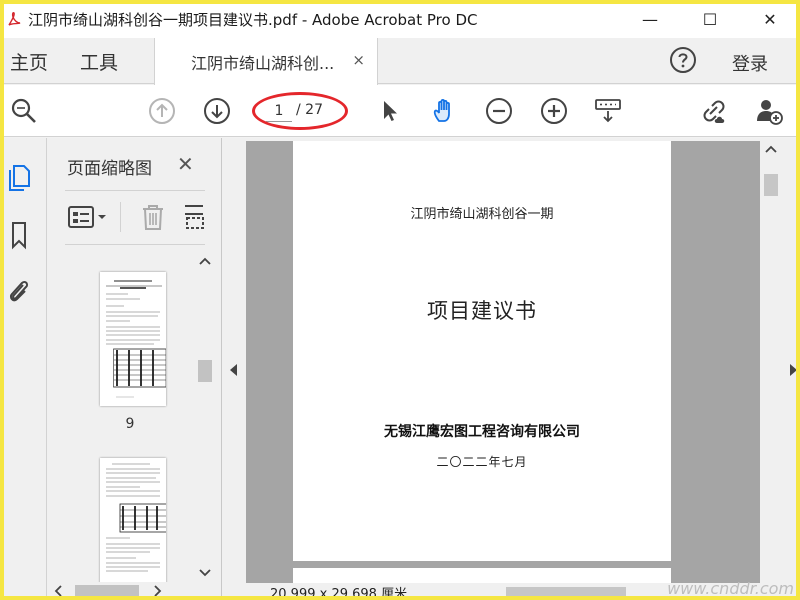 The height and width of the screenshot is (600, 800). What do you see at coordinates (358, 60) in the screenshot?
I see `close-tab-icon: ×` at bounding box center [358, 60].